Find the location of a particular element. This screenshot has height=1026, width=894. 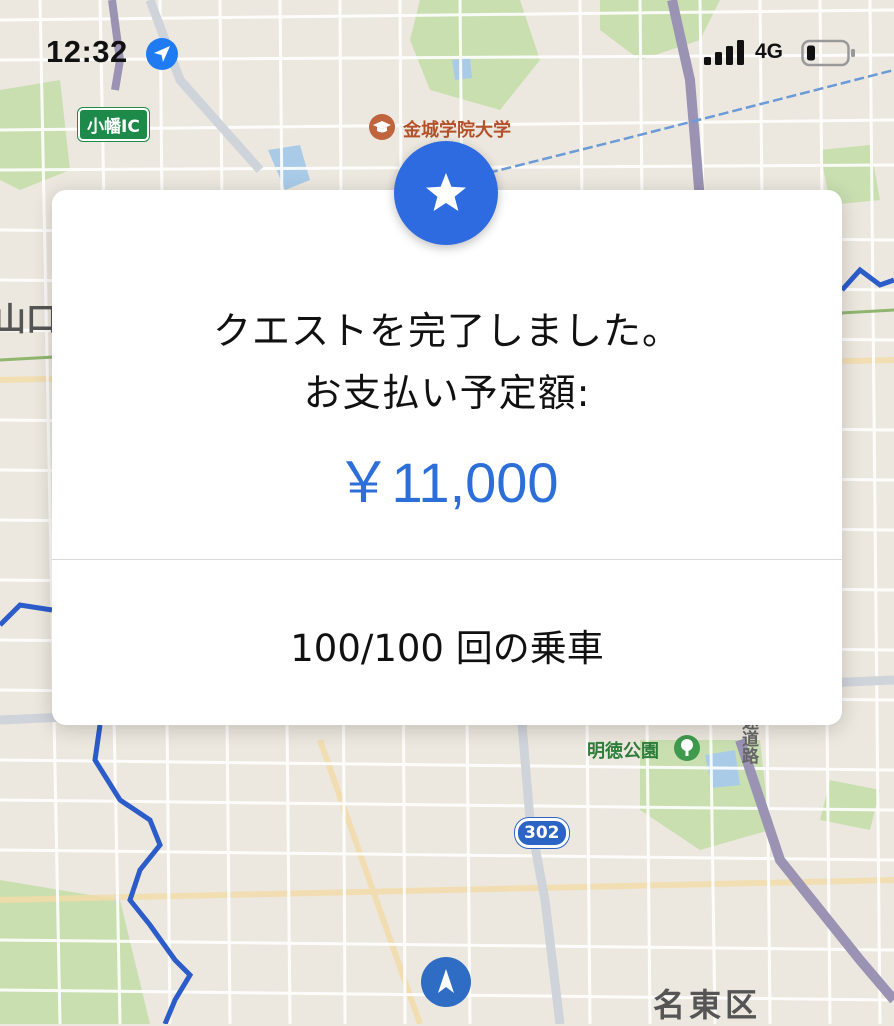

star-icon is located at coordinates (446, 192).